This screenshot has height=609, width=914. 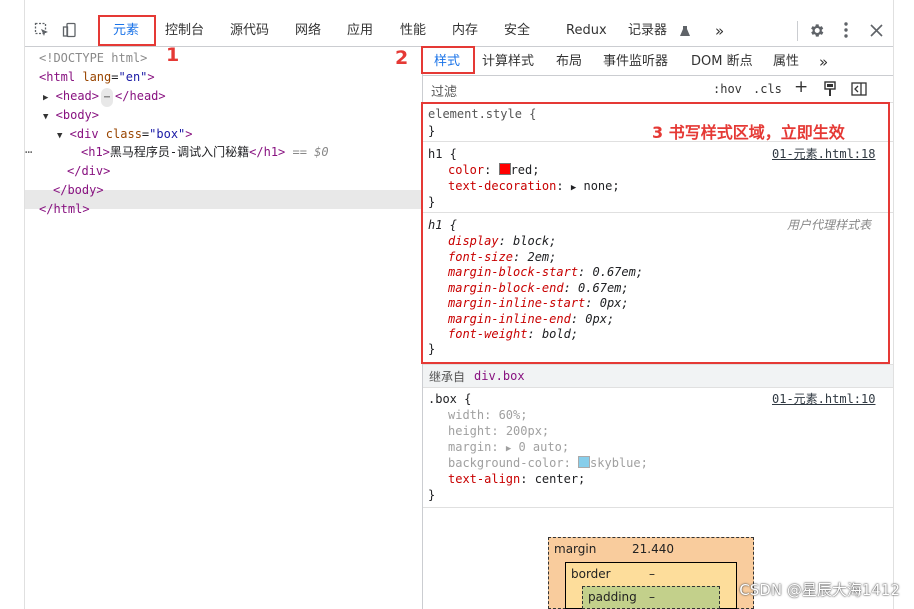 What do you see at coordinates (575, 549) in the screenshot?
I see `margin-label: margin` at bounding box center [575, 549].